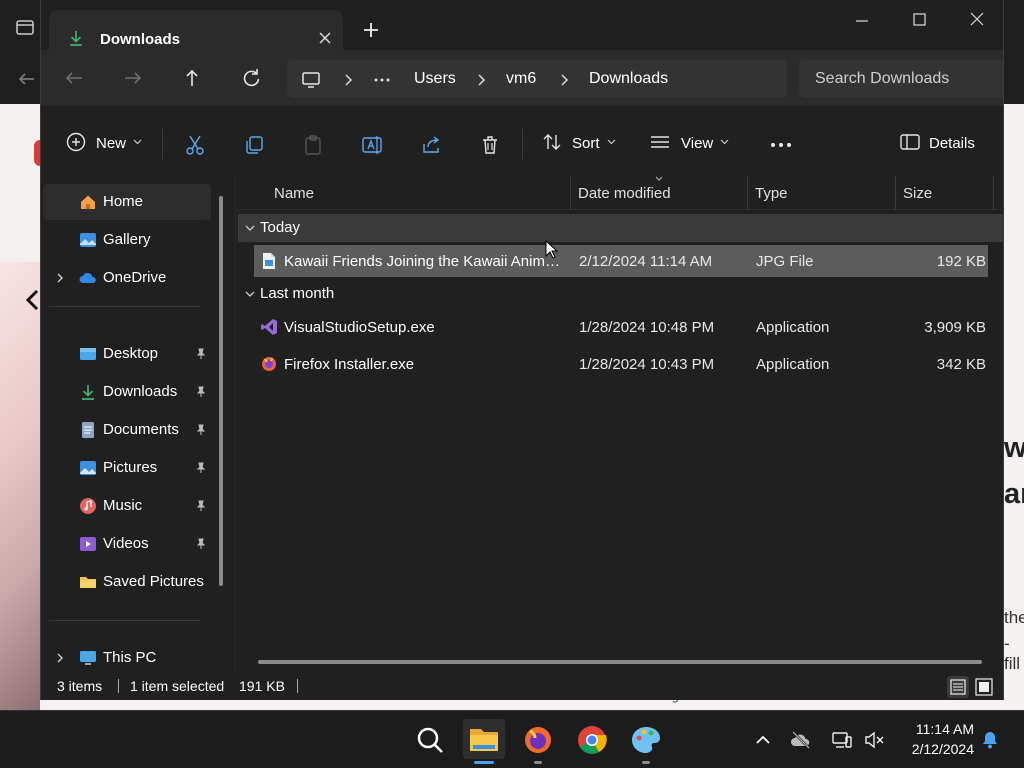 The width and height of the screenshot is (1024, 768). I want to click on details-button: Details, so click(939, 143).